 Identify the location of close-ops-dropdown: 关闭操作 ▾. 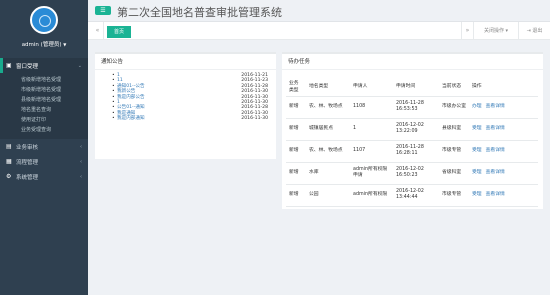
(495, 31).